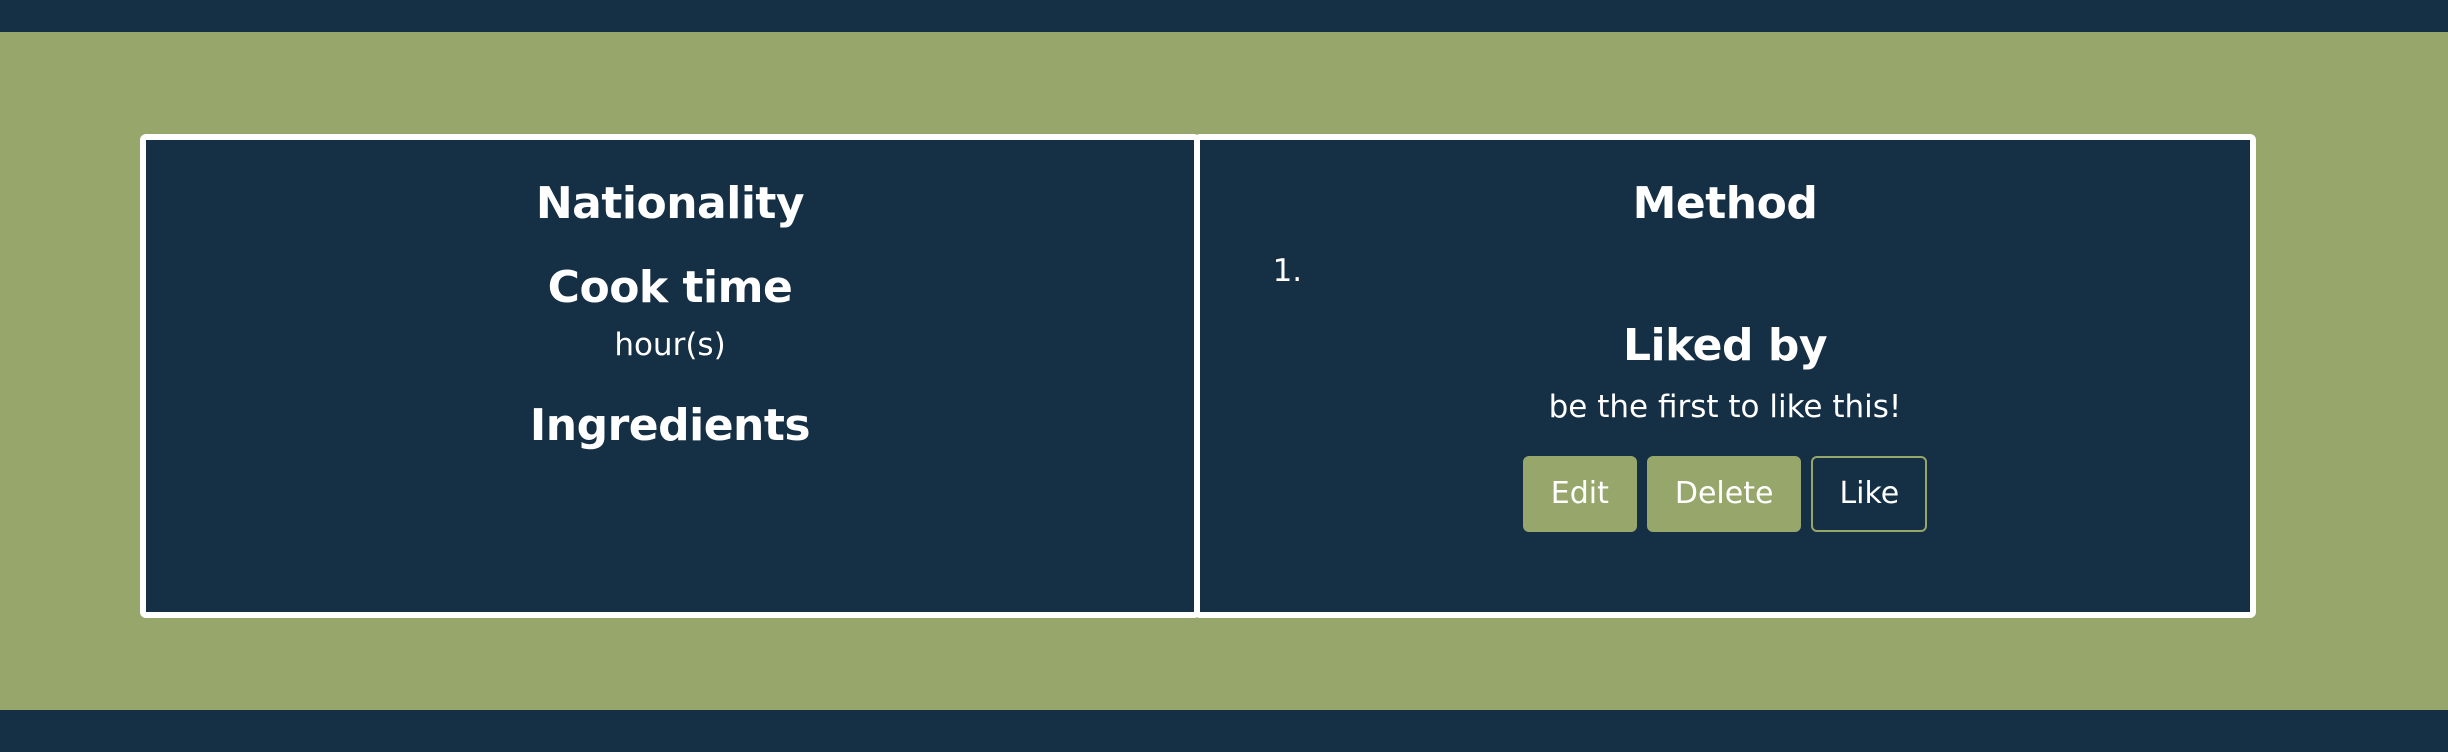 The width and height of the screenshot is (2448, 752). Describe the element at coordinates (670, 203) in the screenshot. I see `nationality-heading: Nationality` at that location.